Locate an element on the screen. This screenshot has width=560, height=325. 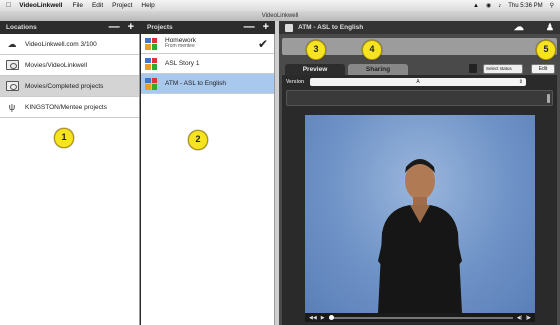
step-back-icon: ◀| is located at coordinates (519, 318).